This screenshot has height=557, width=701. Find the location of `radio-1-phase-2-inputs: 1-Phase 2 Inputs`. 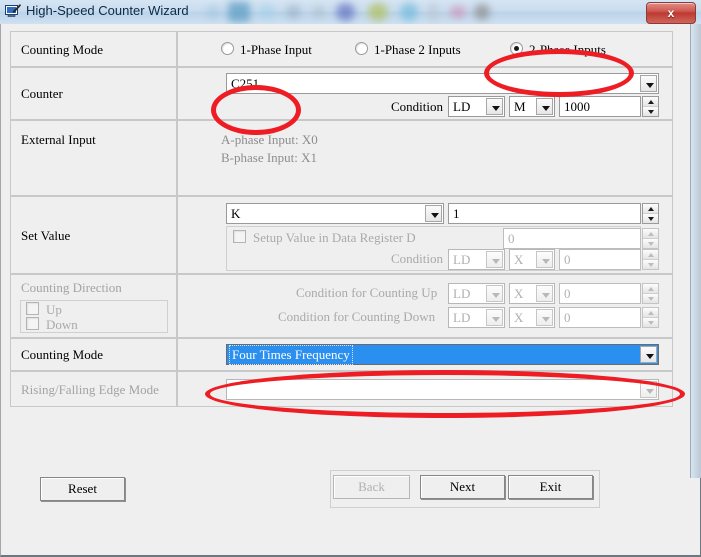

radio-1-phase-2-inputs: 1-Phase 2 Inputs is located at coordinates (408, 50).